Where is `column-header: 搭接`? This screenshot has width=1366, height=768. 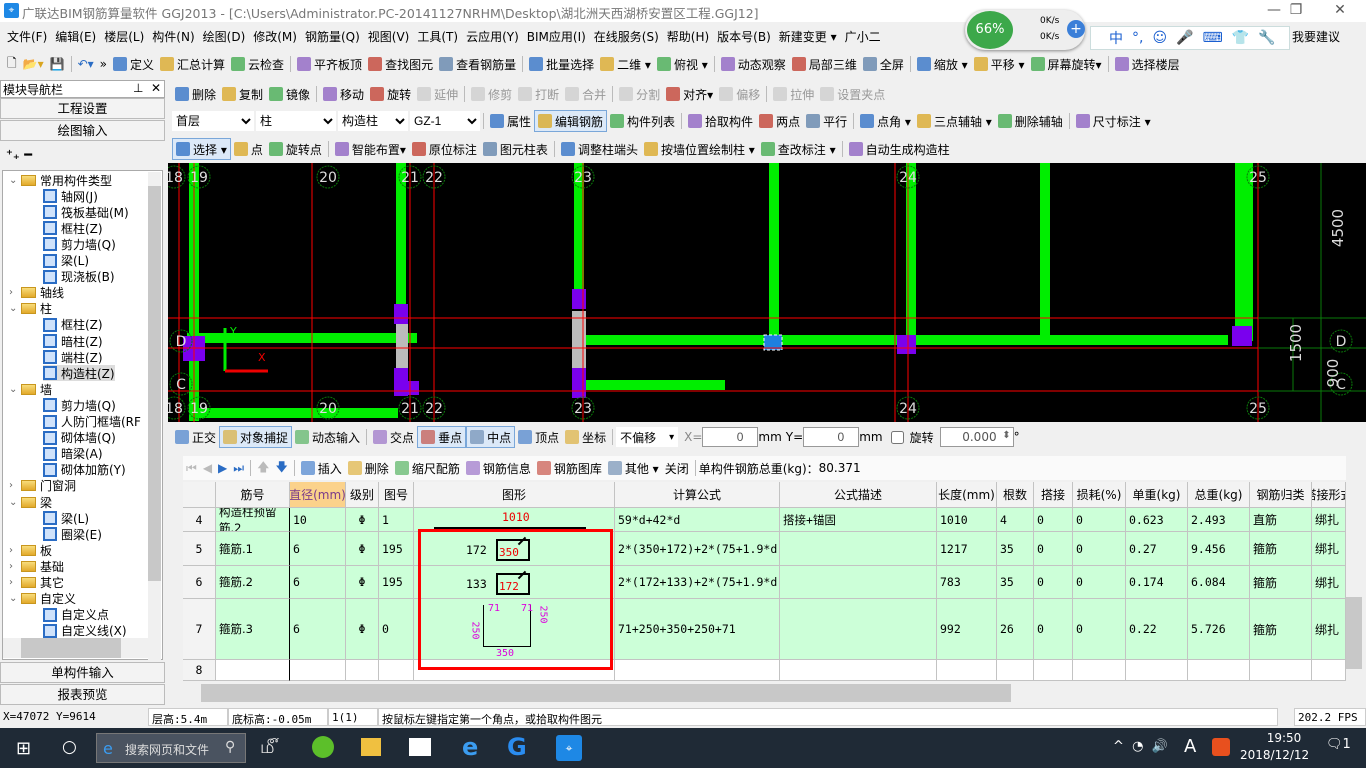
column-header: 搭接 is located at coordinates (1053, 495).